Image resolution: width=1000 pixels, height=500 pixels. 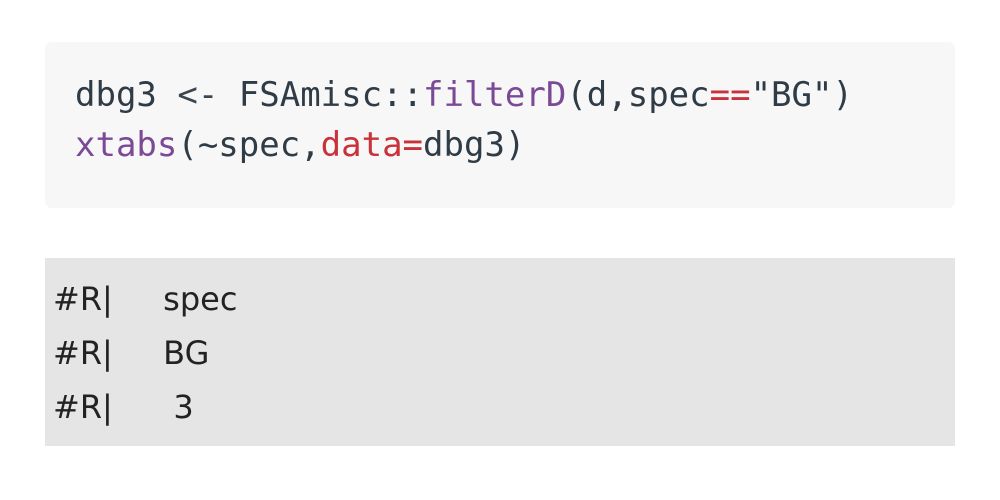 What do you see at coordinates (668, 95) in the screenshot?
I see `code-token-arg-name: spec` at bounding box center [668, 95].